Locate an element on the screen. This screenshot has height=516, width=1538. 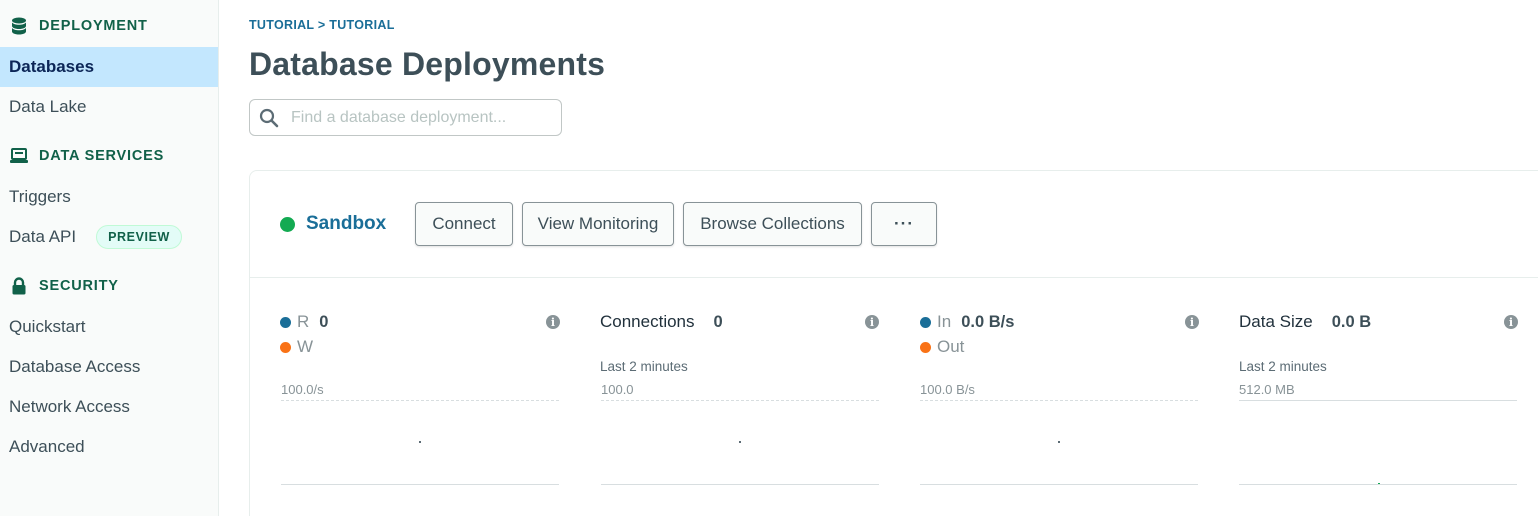
connections-value: 0 is located at coordinates (718, 321).